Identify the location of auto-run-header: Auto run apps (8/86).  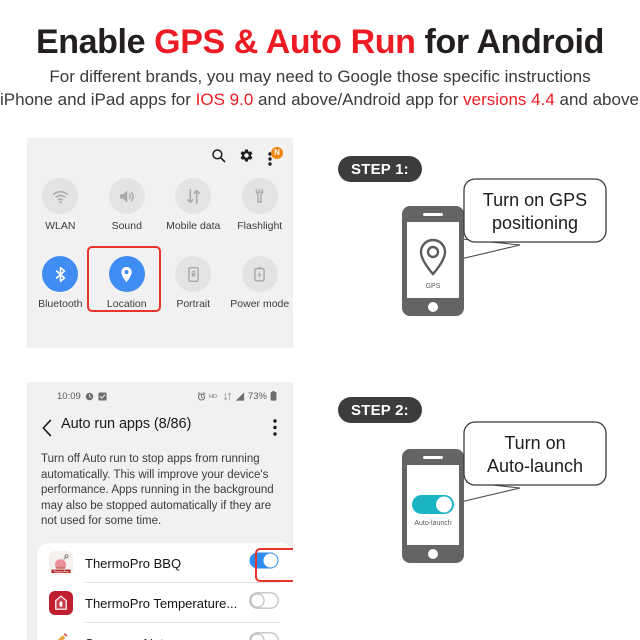
(160, 429).